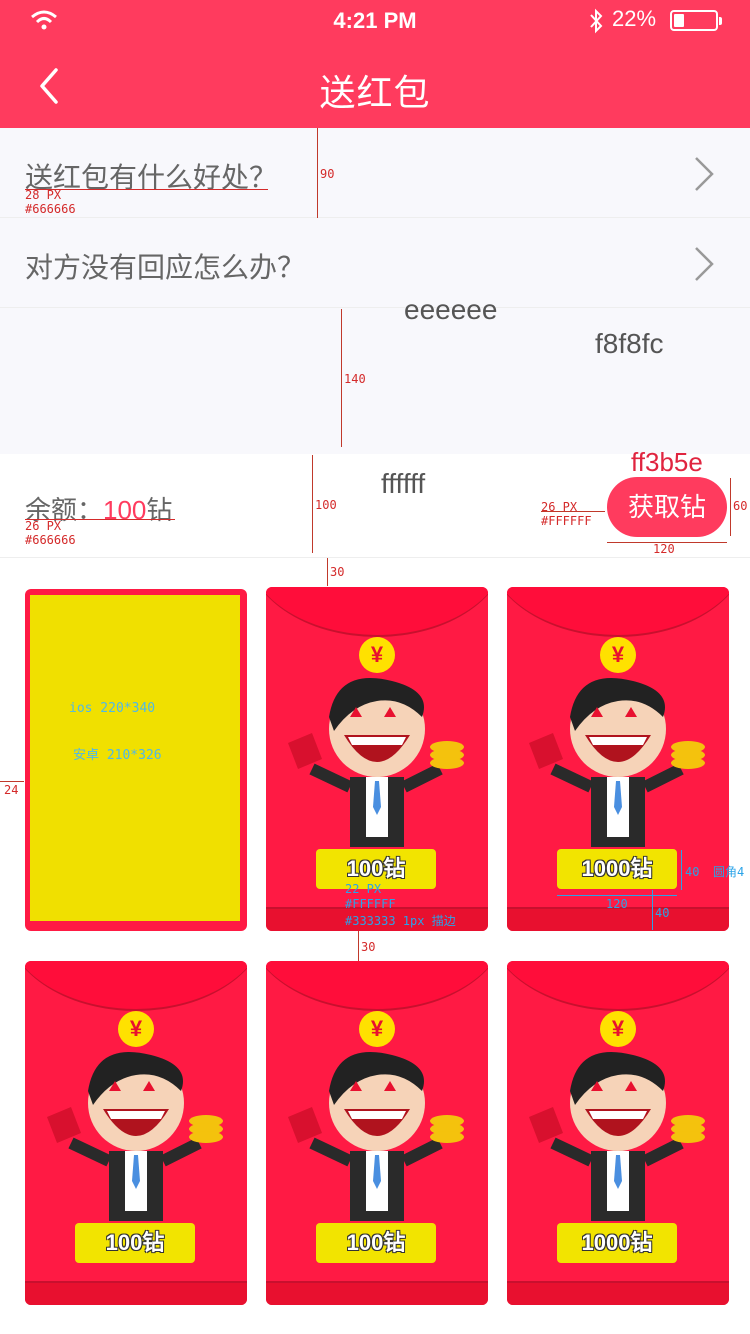 The image size is (750, 1334). Describe the element at coordinates (403, 483) in the screenshot. I see `spec-color-white: ffffff` at that location.